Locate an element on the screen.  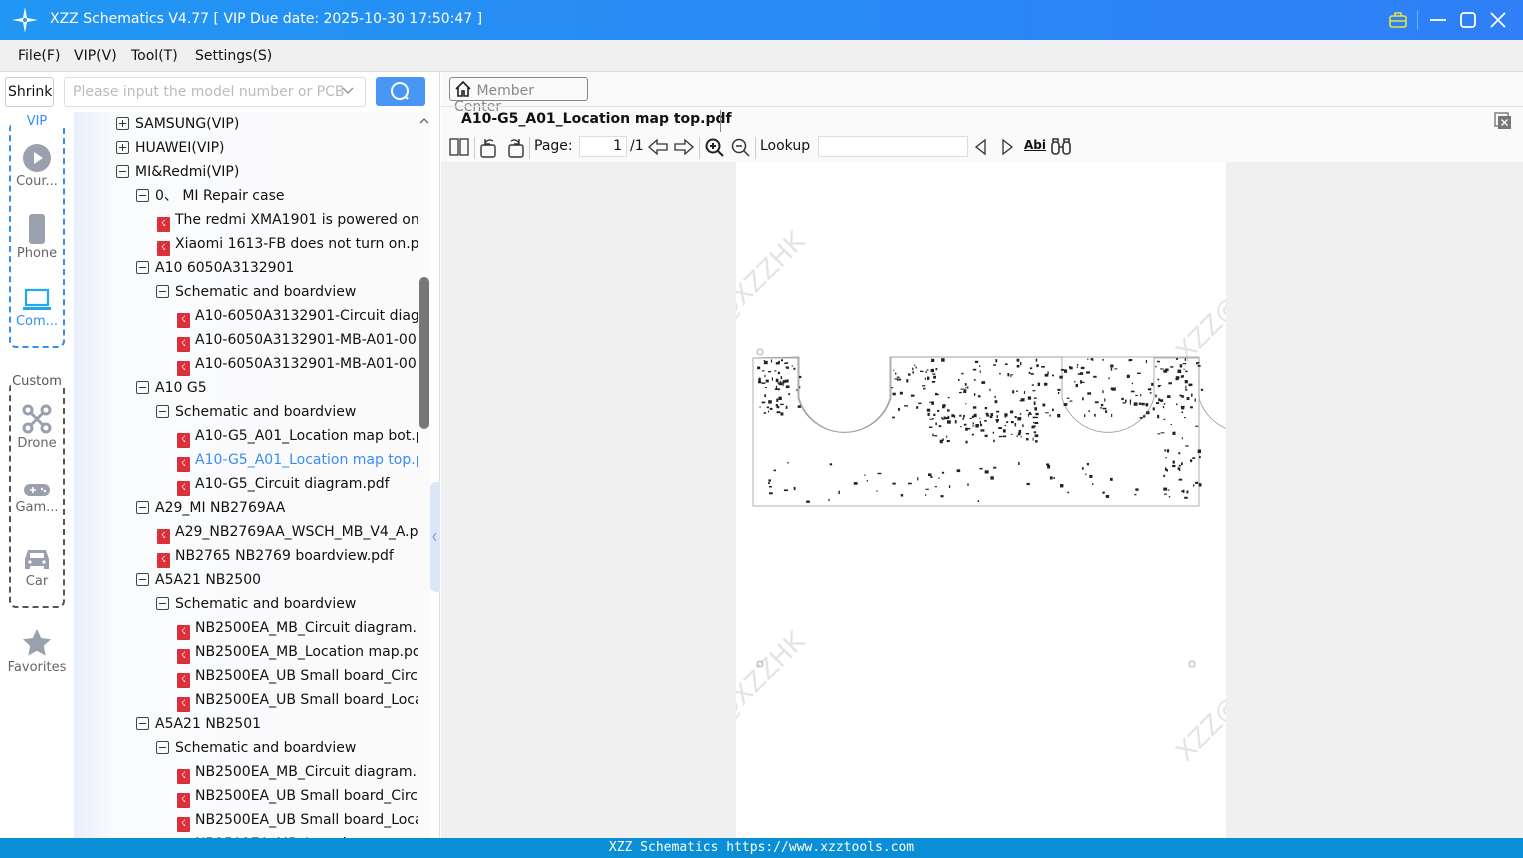
tree-file-item: ☇ Xiaomi 1613-FB does not turn on.pd is located at coordinates (287, 244).